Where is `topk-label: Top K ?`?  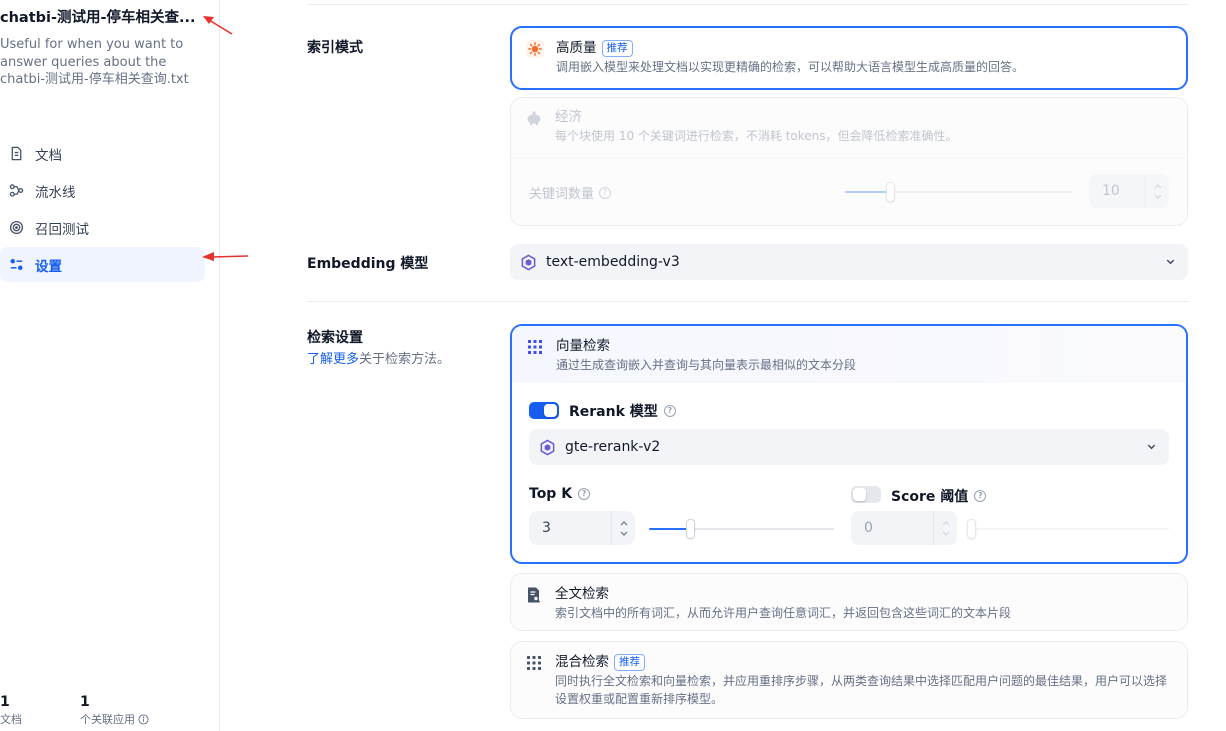 topk-label: Top K ? is located at coordinates (560, 494).